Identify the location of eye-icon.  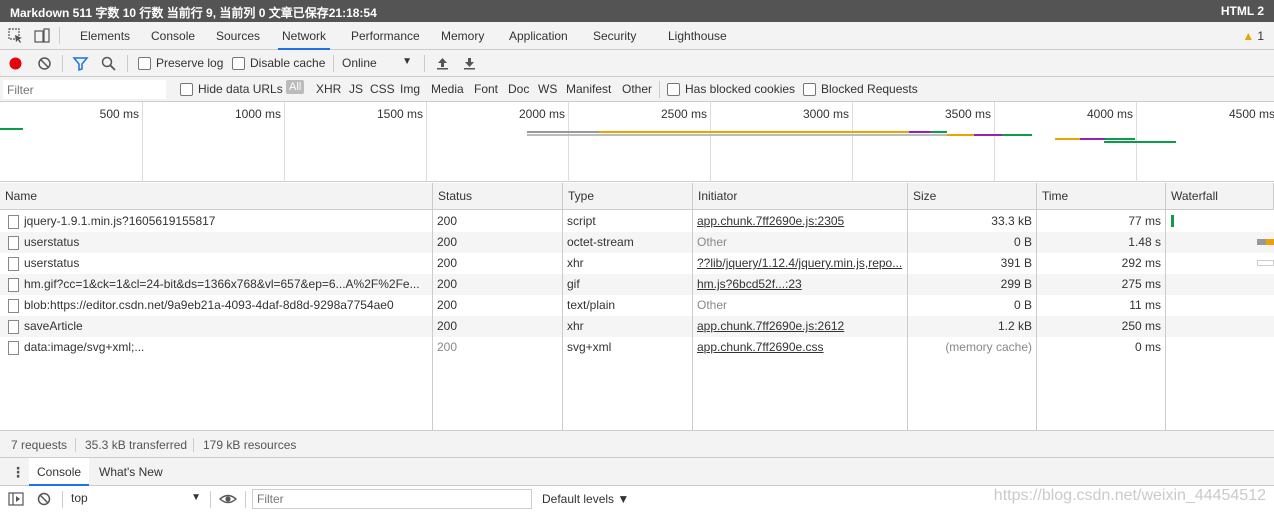
(228, 499).